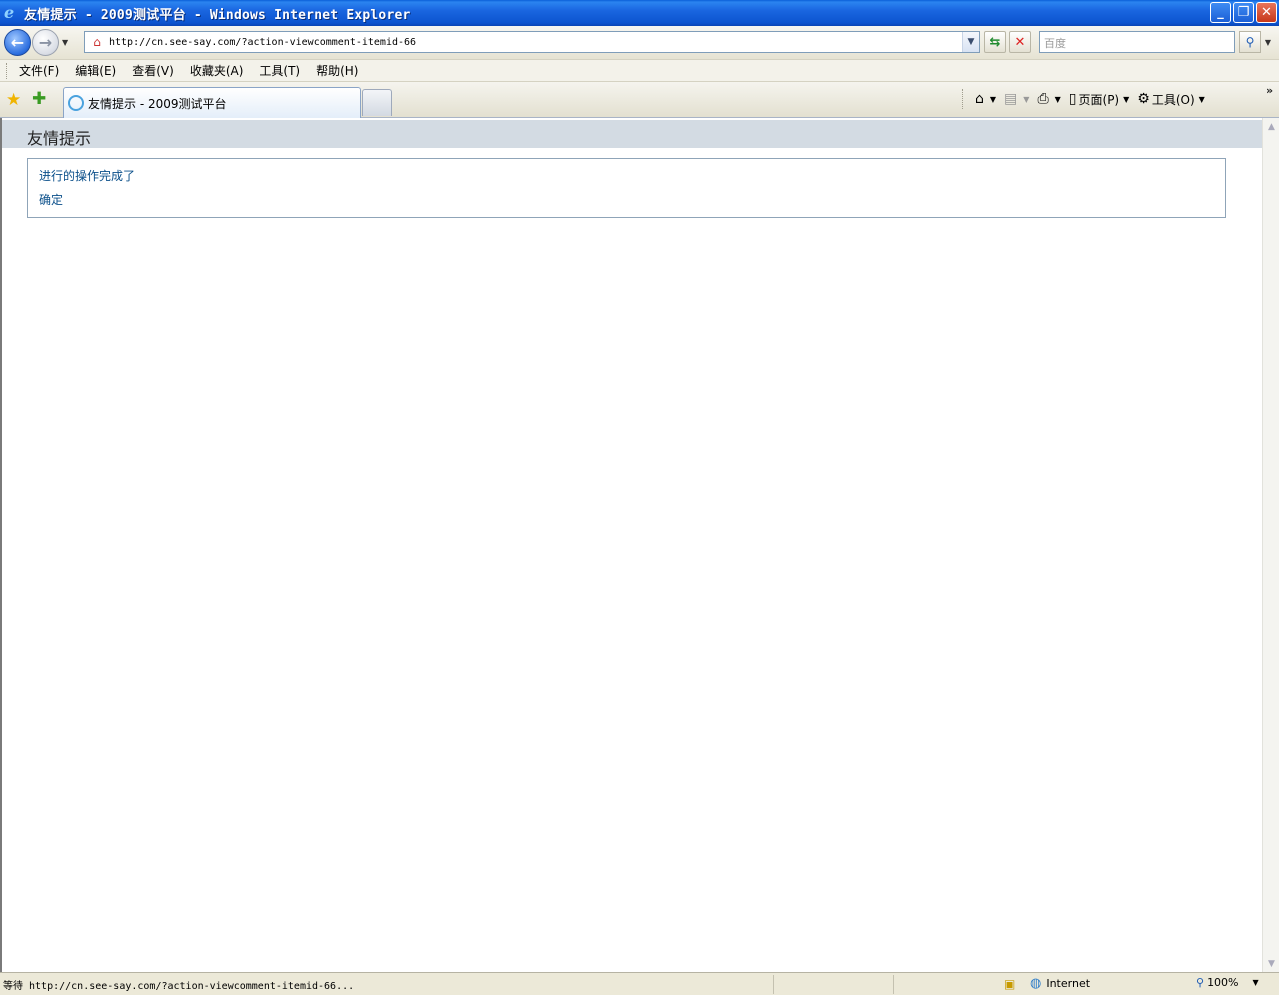 The image size is (1279, 995). I want to click on page-menu-label: 页面(P), so click(1099, 99).